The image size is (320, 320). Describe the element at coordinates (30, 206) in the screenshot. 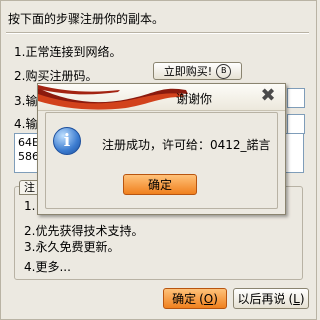

I see `benefit-1: 1.` at that location.